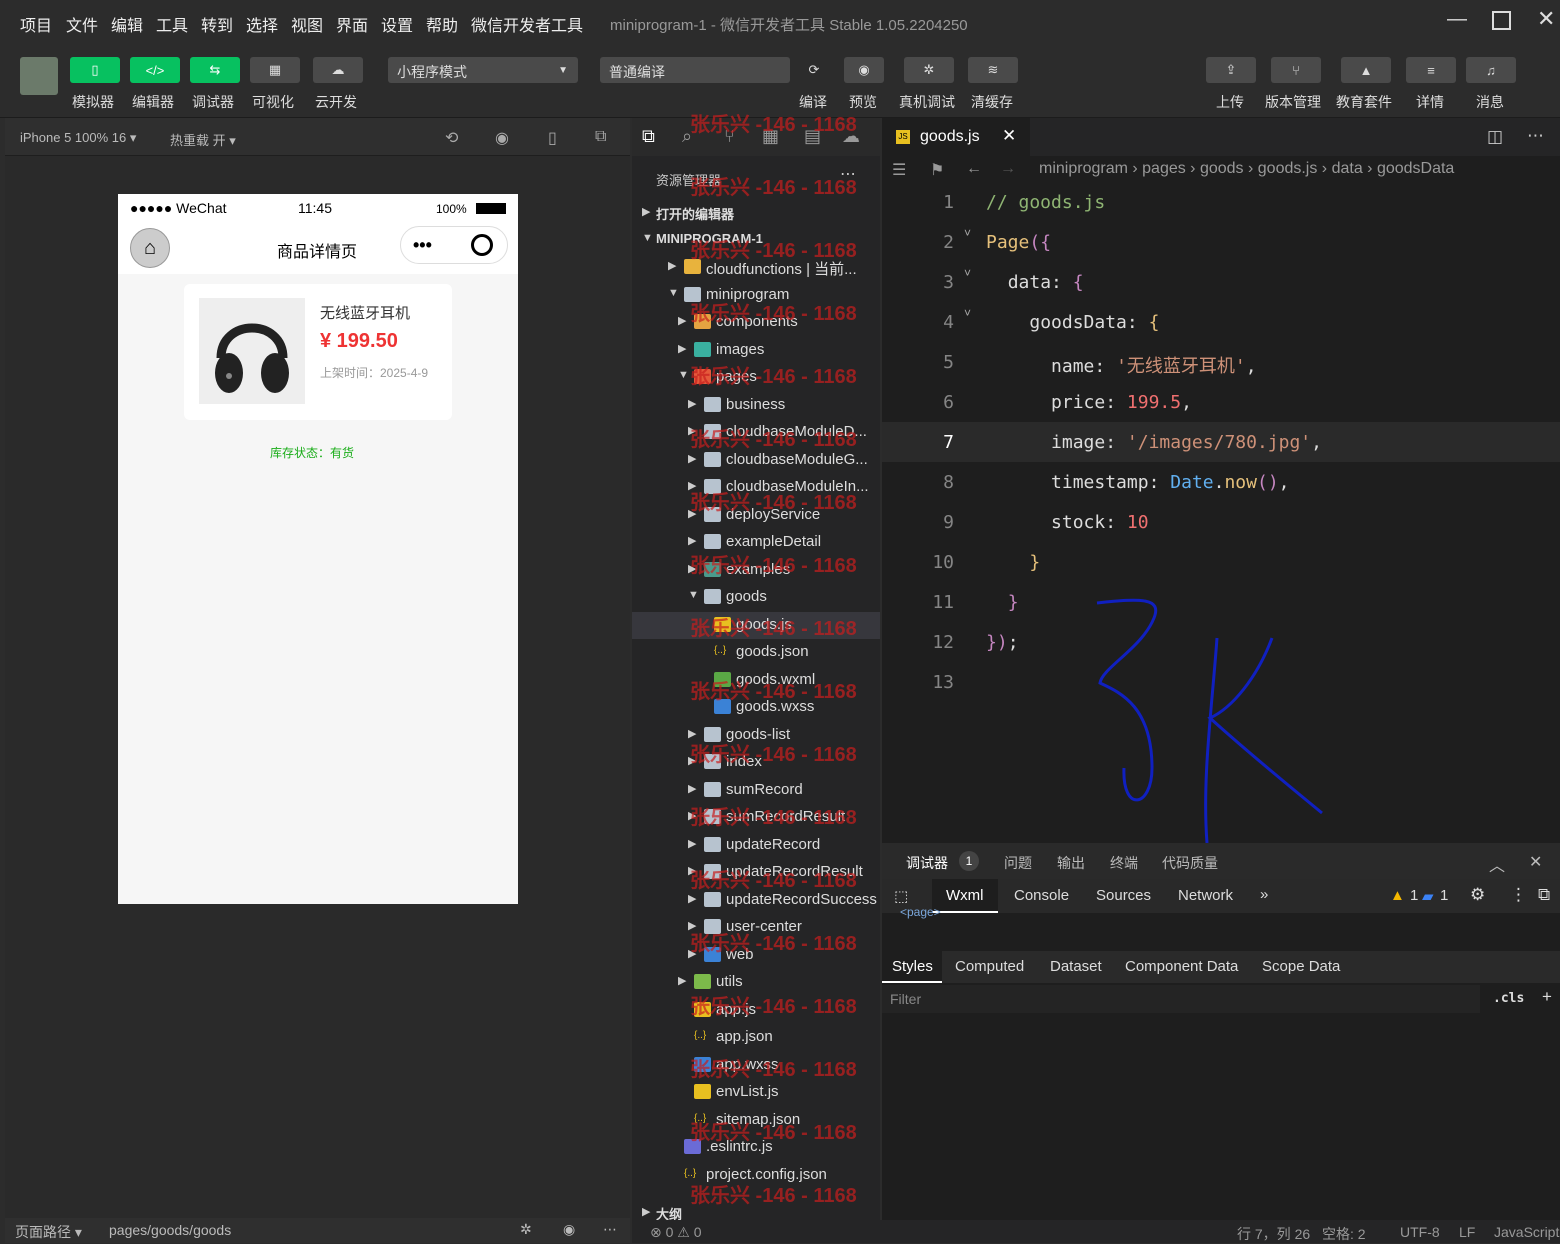 The height and width of the screenshot is (1244, 1560). Describe the element at coordinates (756, 240) in the screenshot. I see `project-section: ▼ MINIPROGRAM-1` at that location.